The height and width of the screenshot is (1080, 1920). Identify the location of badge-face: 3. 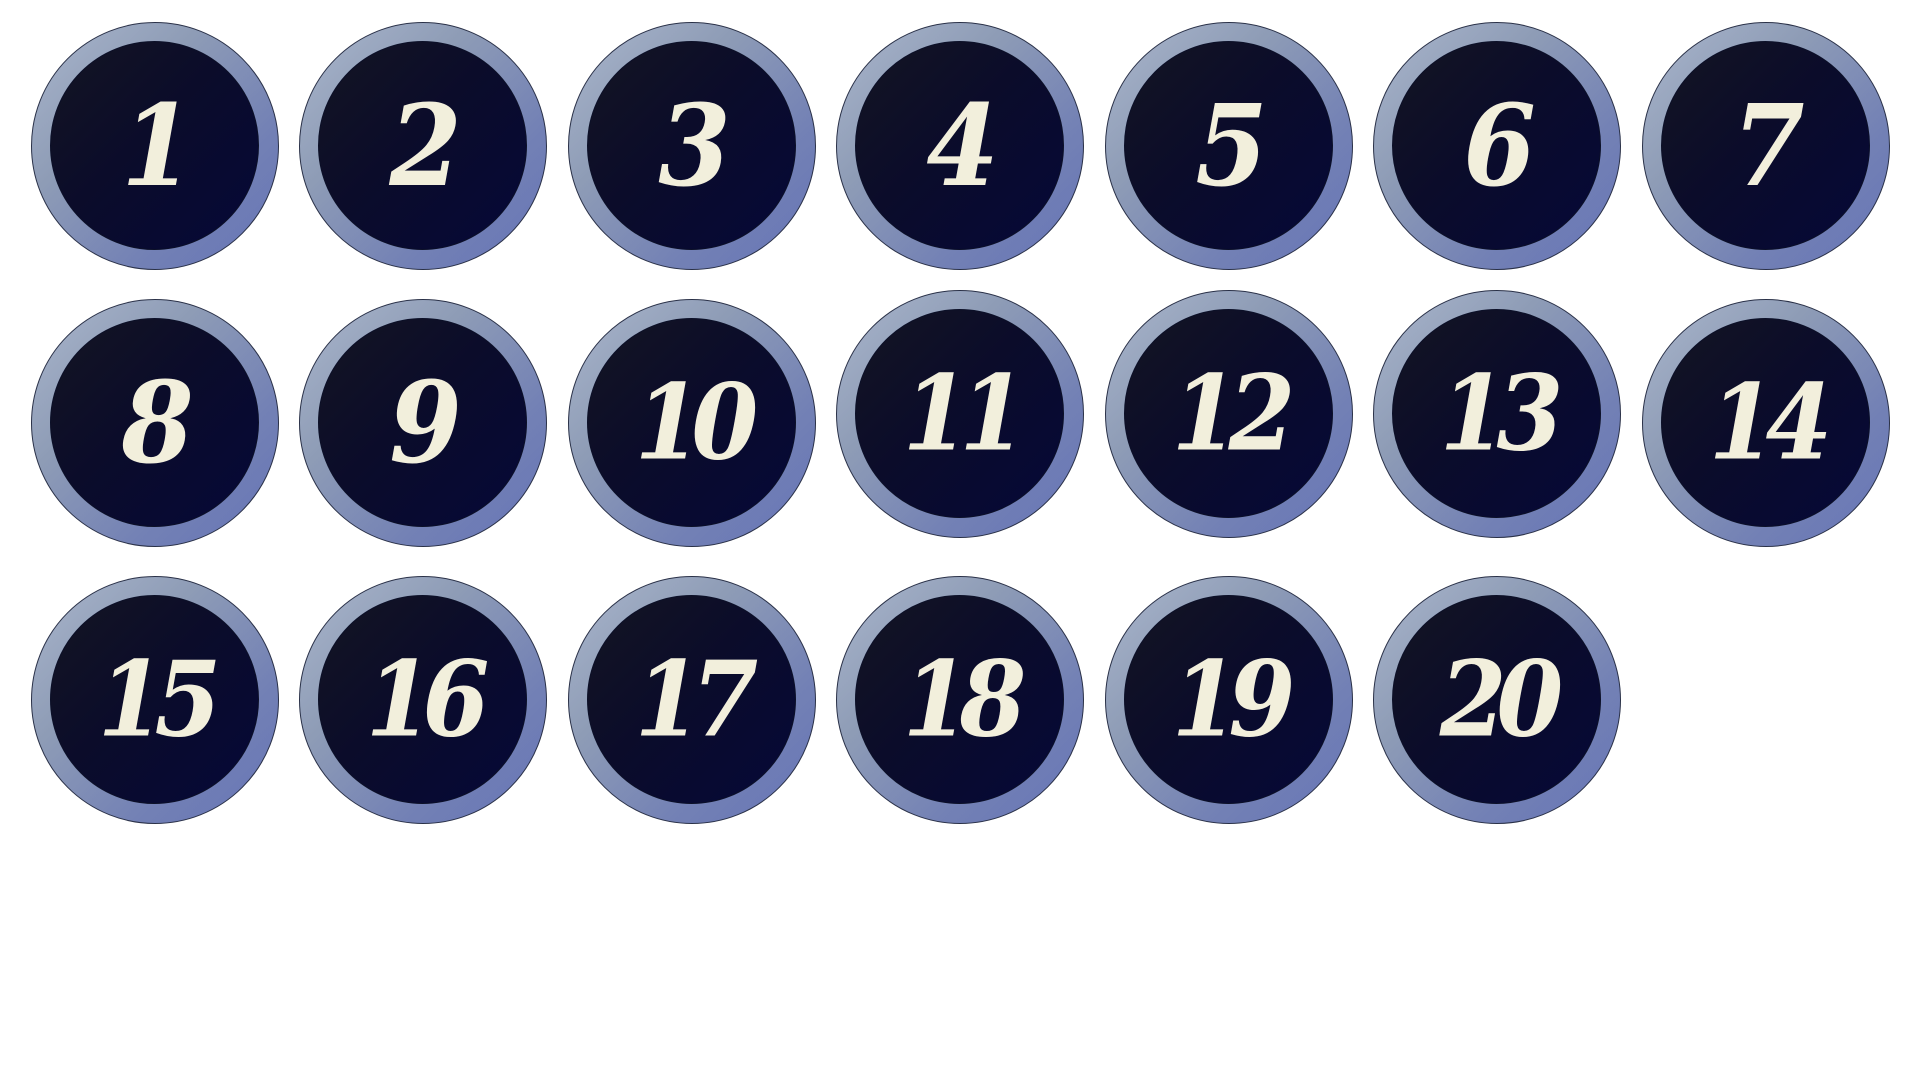
(691, 145).